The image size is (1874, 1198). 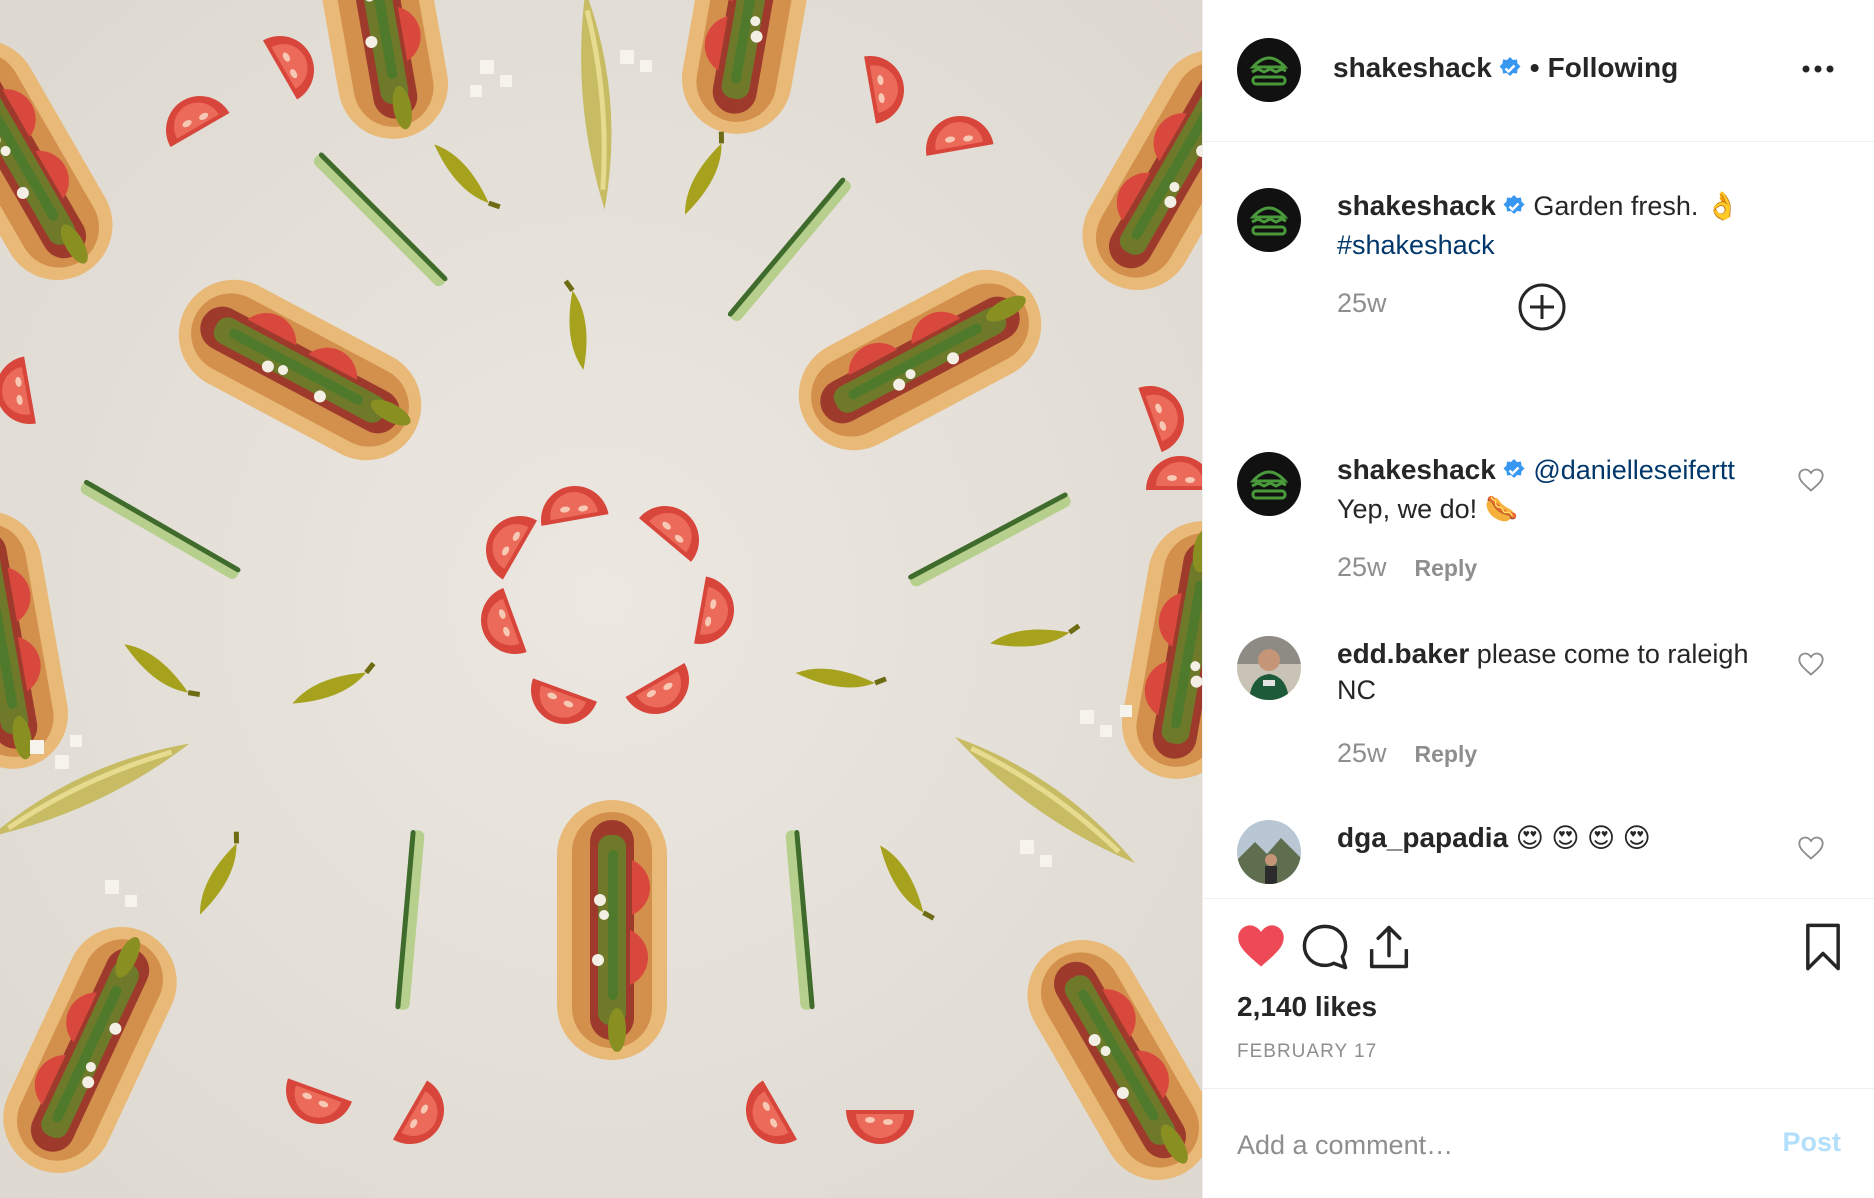 What do you see at coordinates (1487, 1145) in the screenshot?
I see `add-comment-input` at bounding box center [1487, 1145].